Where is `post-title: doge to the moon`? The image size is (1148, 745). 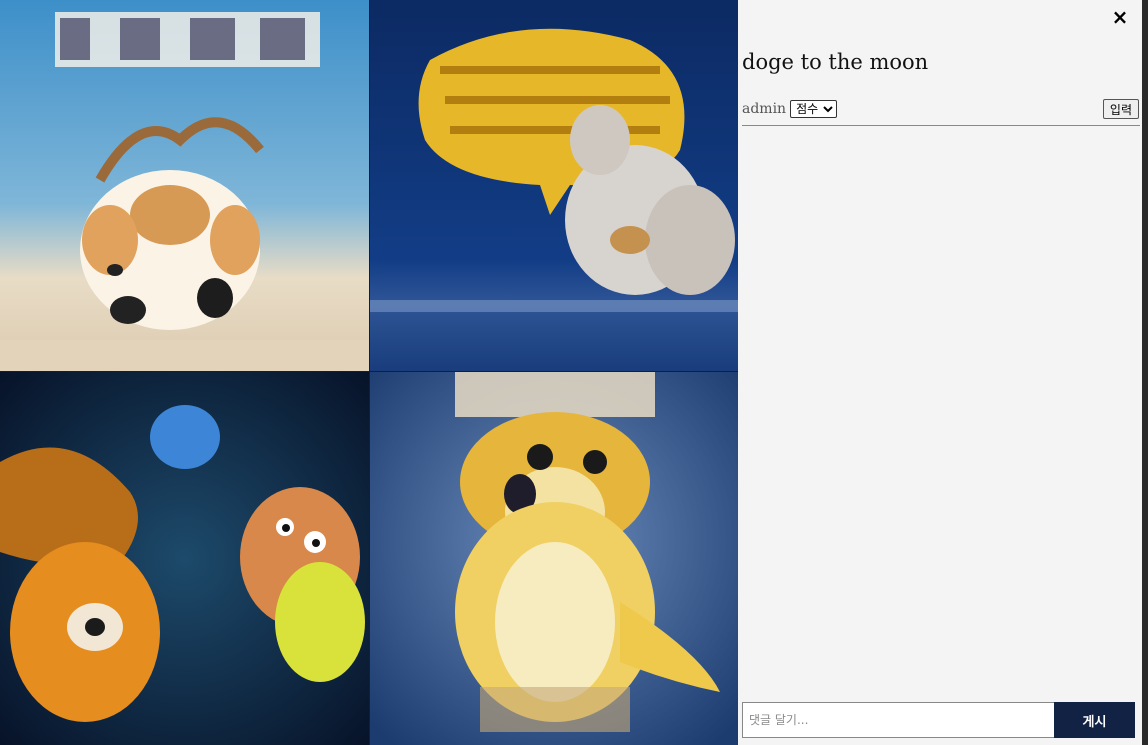 post-title: doge to the moon is located at coordinates (835, 62).